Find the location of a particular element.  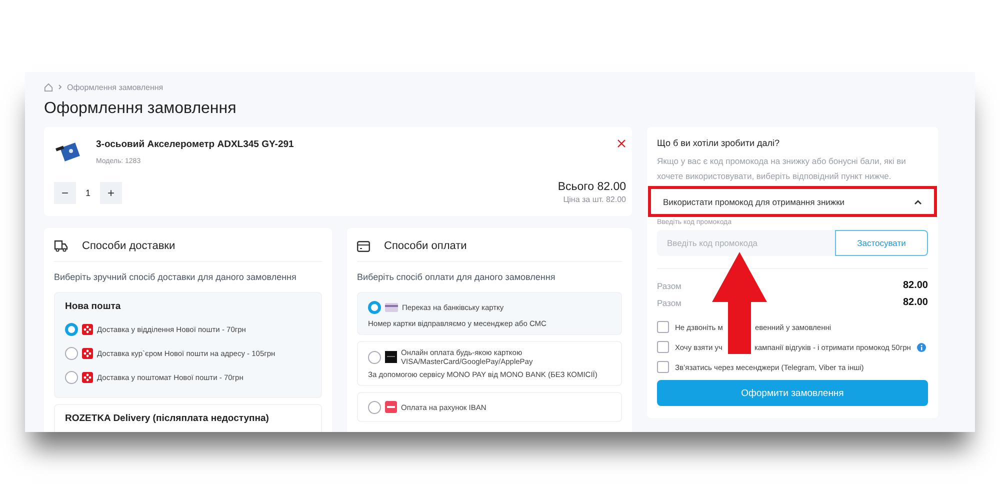

home-icon is located at coordinates (48, 87).